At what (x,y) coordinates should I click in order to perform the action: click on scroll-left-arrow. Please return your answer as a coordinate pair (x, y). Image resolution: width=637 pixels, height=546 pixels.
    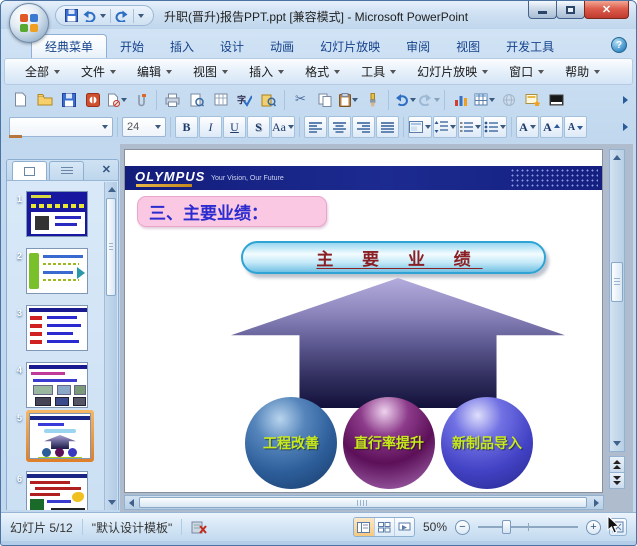
    Looking at the image, I should click on (131, 503).